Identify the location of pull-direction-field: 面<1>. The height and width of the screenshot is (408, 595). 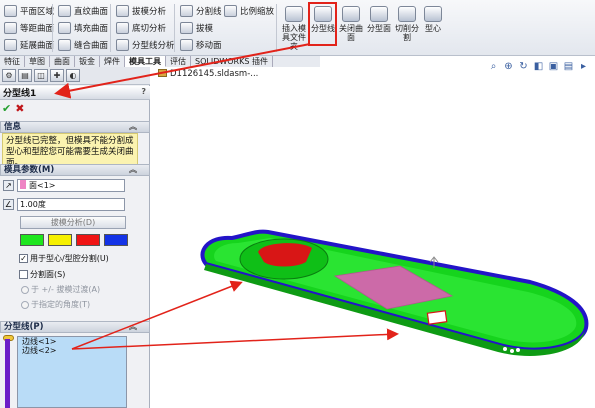
(71, 185).